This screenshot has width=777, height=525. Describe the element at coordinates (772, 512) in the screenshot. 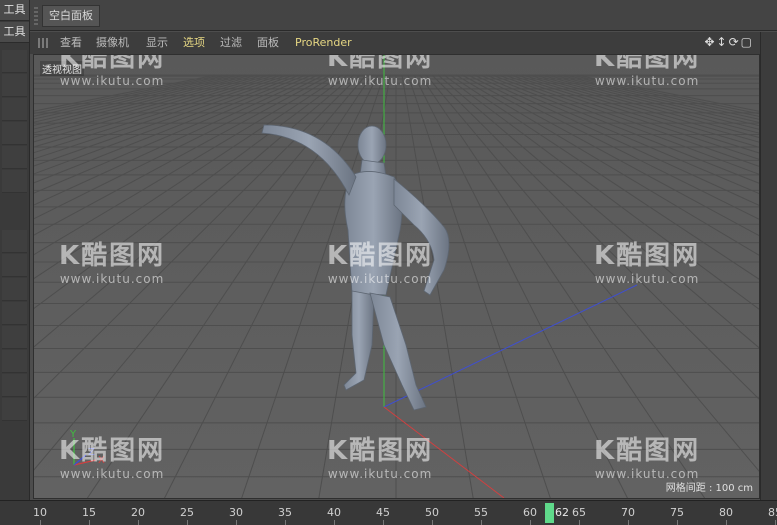

I see `timeline-tick-label: 85` at that location.